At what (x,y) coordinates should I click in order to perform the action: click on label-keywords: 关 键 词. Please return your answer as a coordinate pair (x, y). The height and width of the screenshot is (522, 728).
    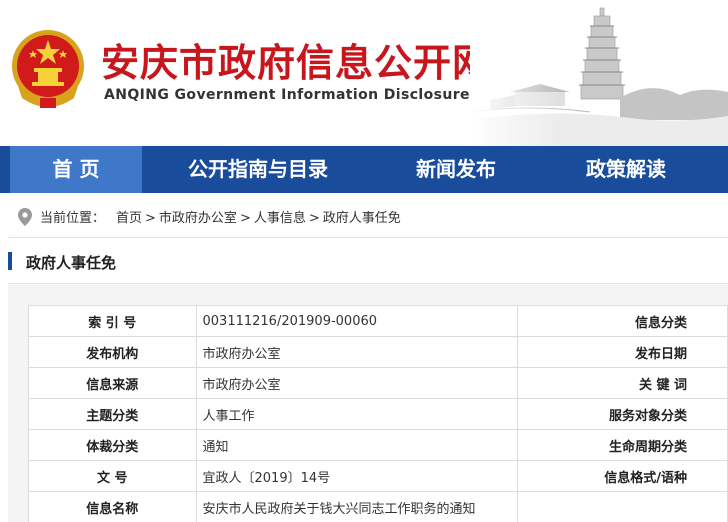
    Looking at the image, I should click on (622, 383).